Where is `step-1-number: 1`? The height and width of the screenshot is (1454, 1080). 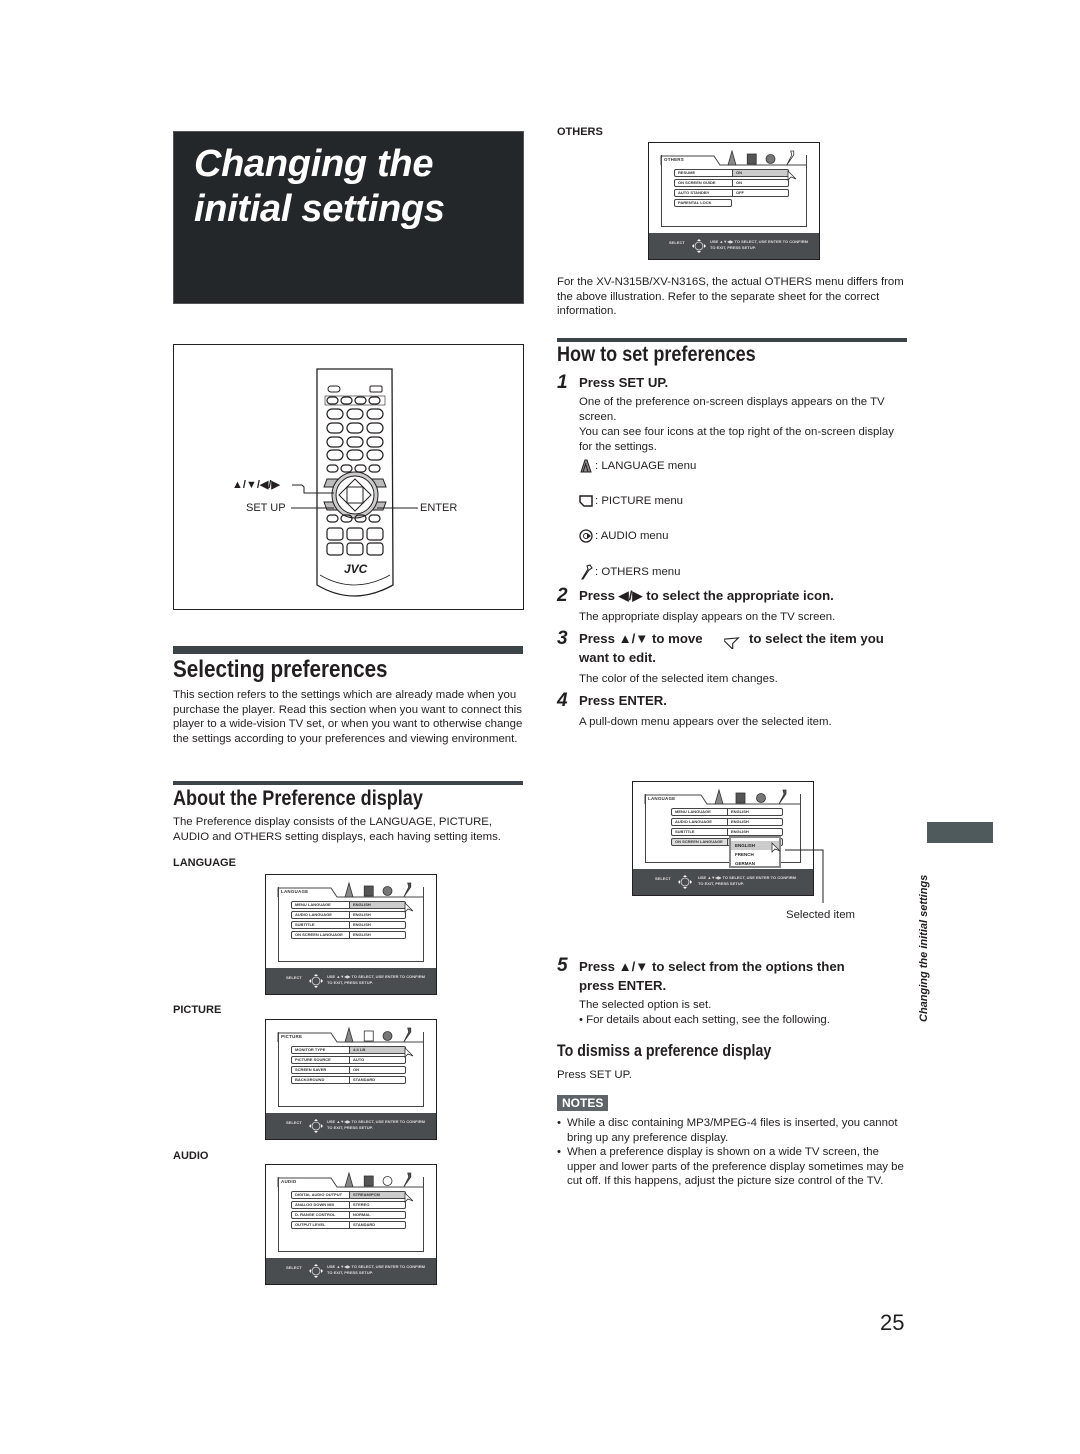
step-1-number: 1 is located at coordinates (562, 382).